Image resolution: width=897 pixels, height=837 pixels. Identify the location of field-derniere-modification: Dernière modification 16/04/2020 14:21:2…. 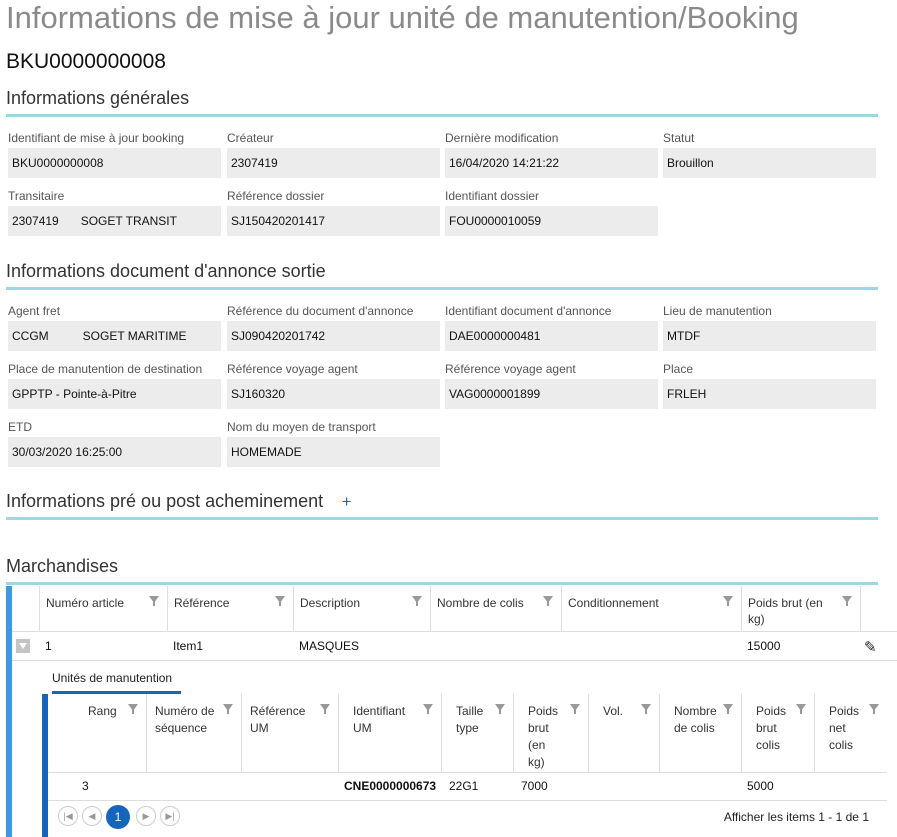
(551, 154).